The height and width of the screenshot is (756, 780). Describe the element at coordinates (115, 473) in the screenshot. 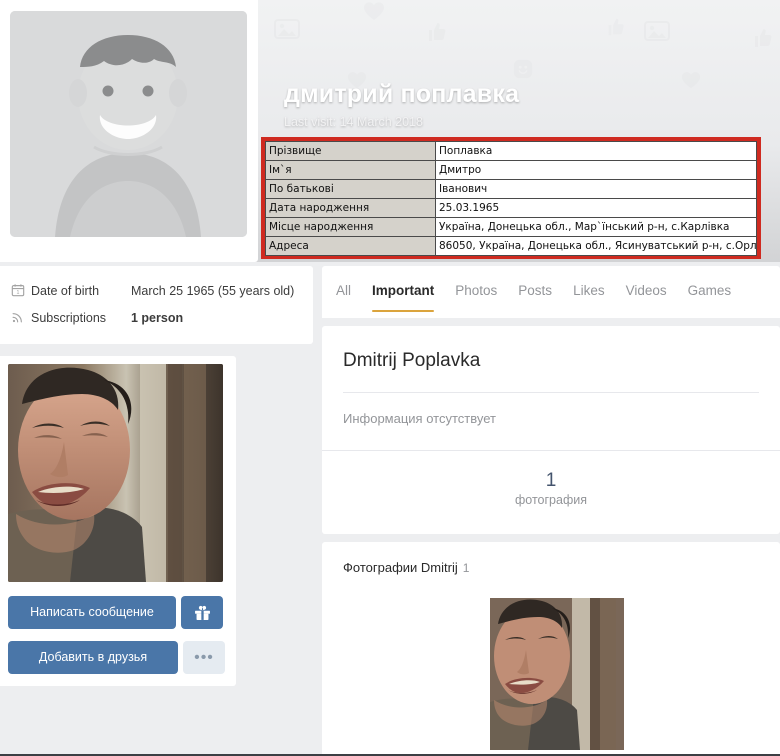

I see `profile-photo` at that location.